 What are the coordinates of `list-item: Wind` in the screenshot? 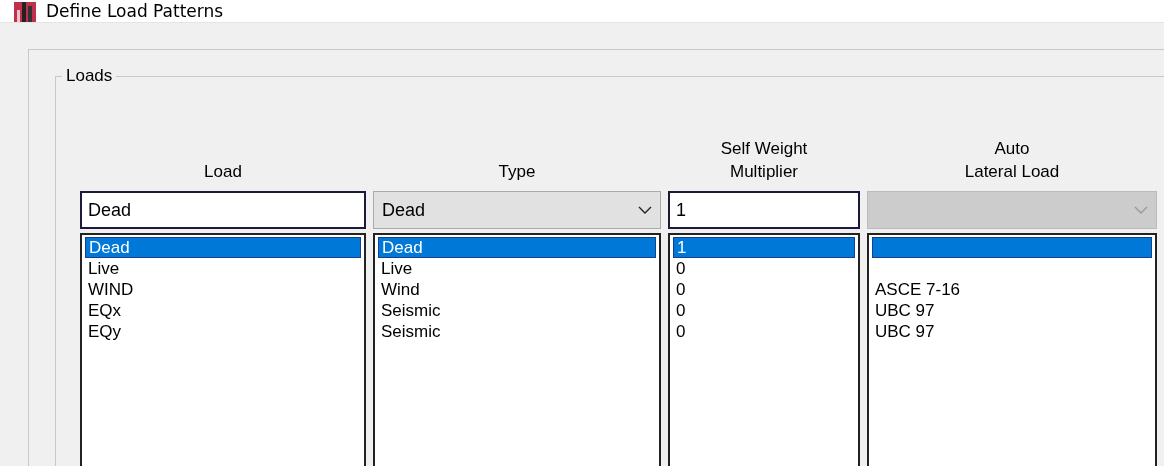 It's located at (517, 289).